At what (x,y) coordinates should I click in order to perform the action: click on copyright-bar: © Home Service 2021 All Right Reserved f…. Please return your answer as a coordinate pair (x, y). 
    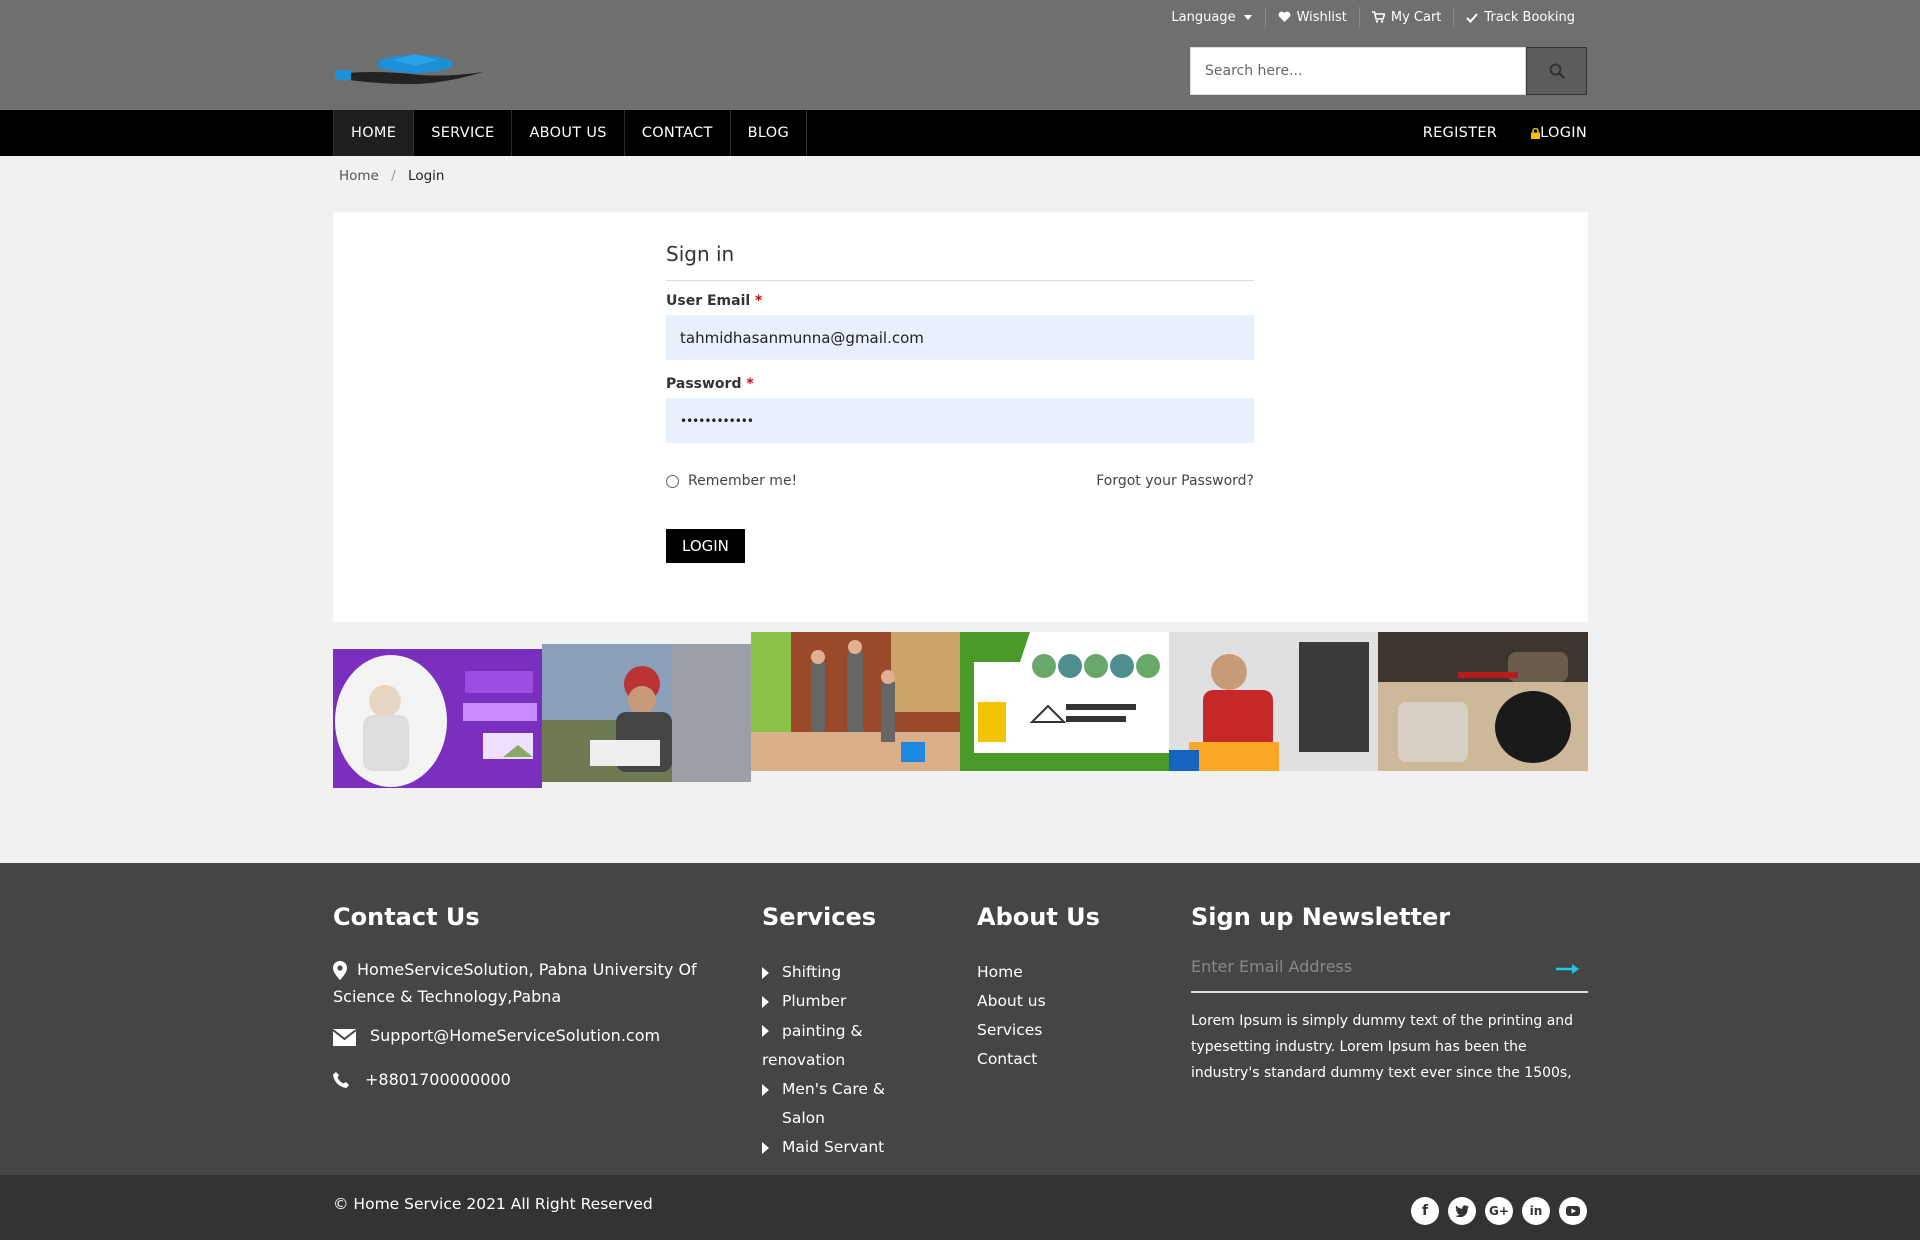
    Looking at the image, I should click on (960, 1207).